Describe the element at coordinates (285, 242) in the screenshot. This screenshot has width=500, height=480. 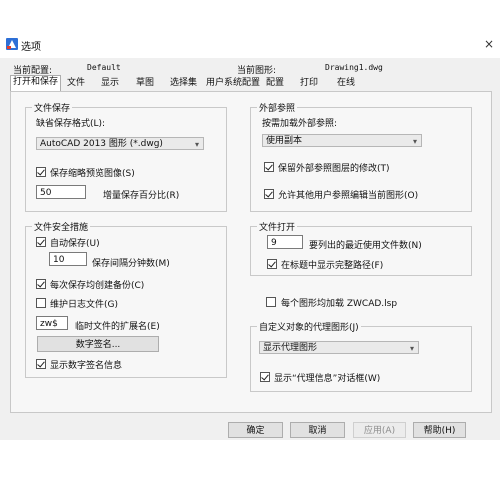
I see `recent-files-input: 9` at that location.